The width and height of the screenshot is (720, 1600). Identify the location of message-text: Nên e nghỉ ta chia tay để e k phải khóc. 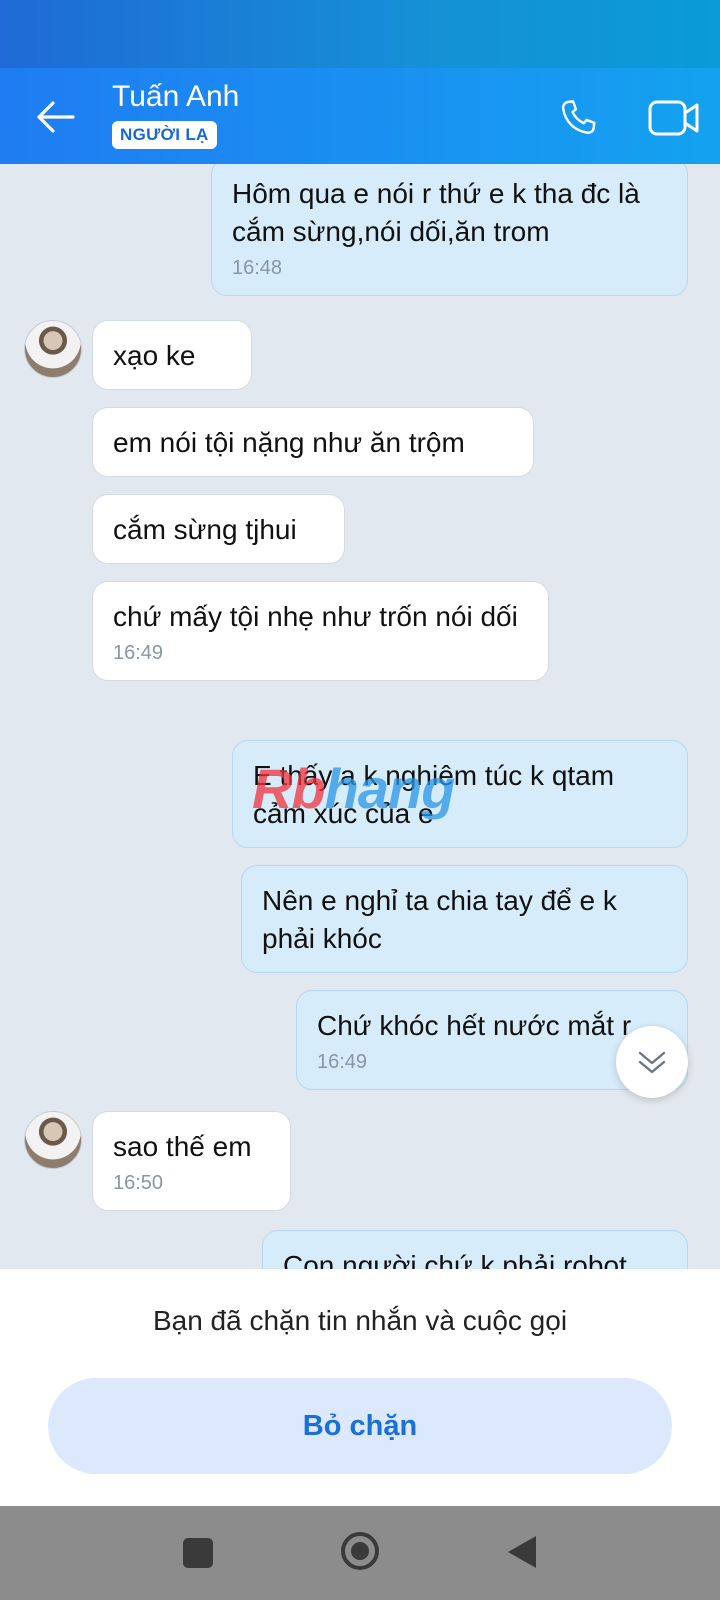
(439, 919).